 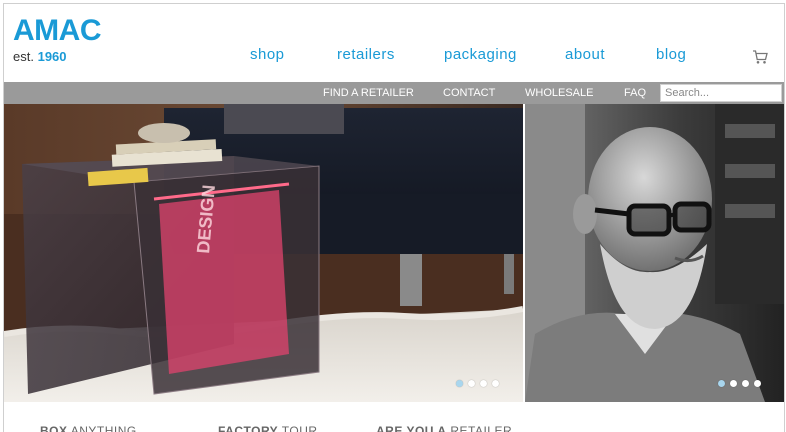 What do you see at coordinates (671, 54) in the screenshot?
I see `nav-blog: blog` at bounding box center [671, 54].